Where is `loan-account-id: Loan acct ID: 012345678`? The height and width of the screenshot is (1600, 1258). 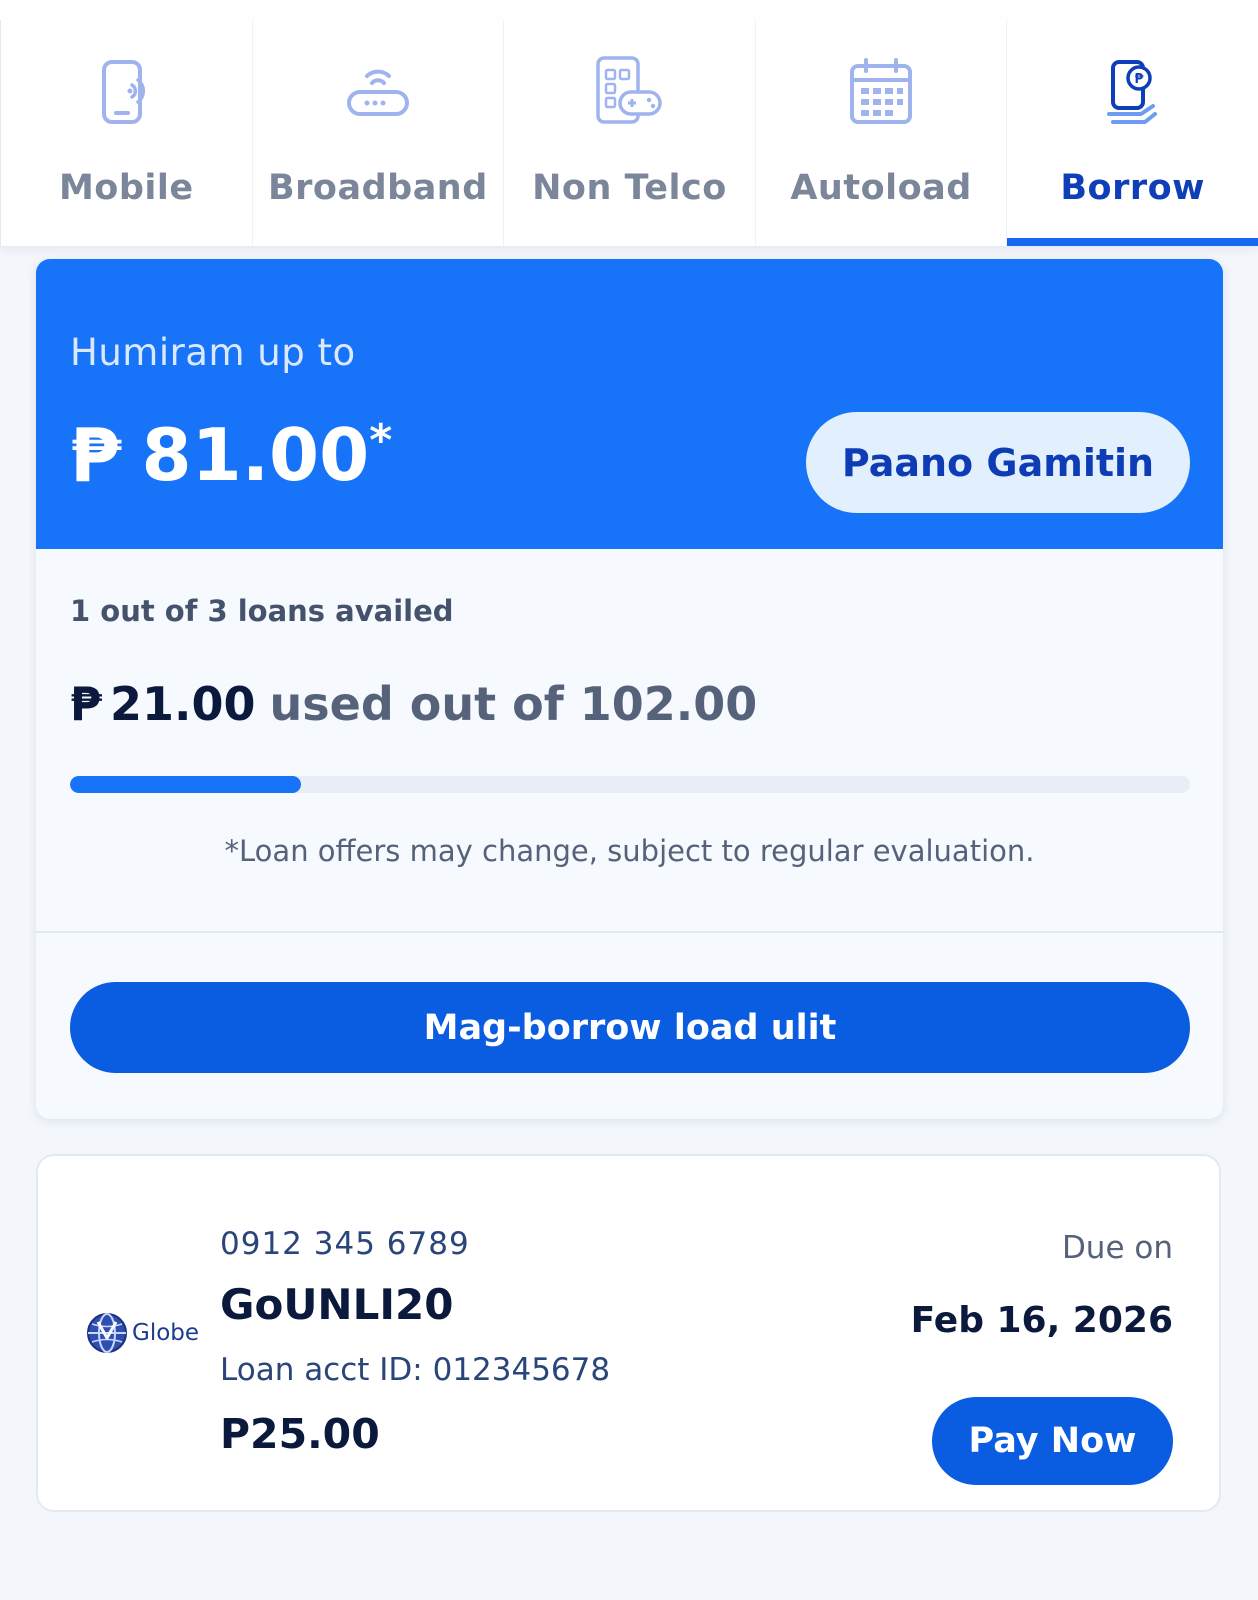 loan-account-id: Loan acct ID: 012345678 is located at coordinates (415, 1370).